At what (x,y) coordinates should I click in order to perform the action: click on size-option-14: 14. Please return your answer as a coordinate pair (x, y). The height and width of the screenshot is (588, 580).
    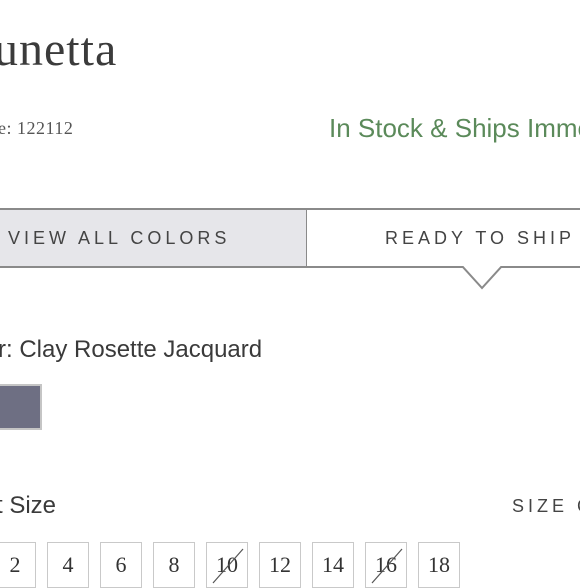
    Looking at the image, I should click on (333, 565).